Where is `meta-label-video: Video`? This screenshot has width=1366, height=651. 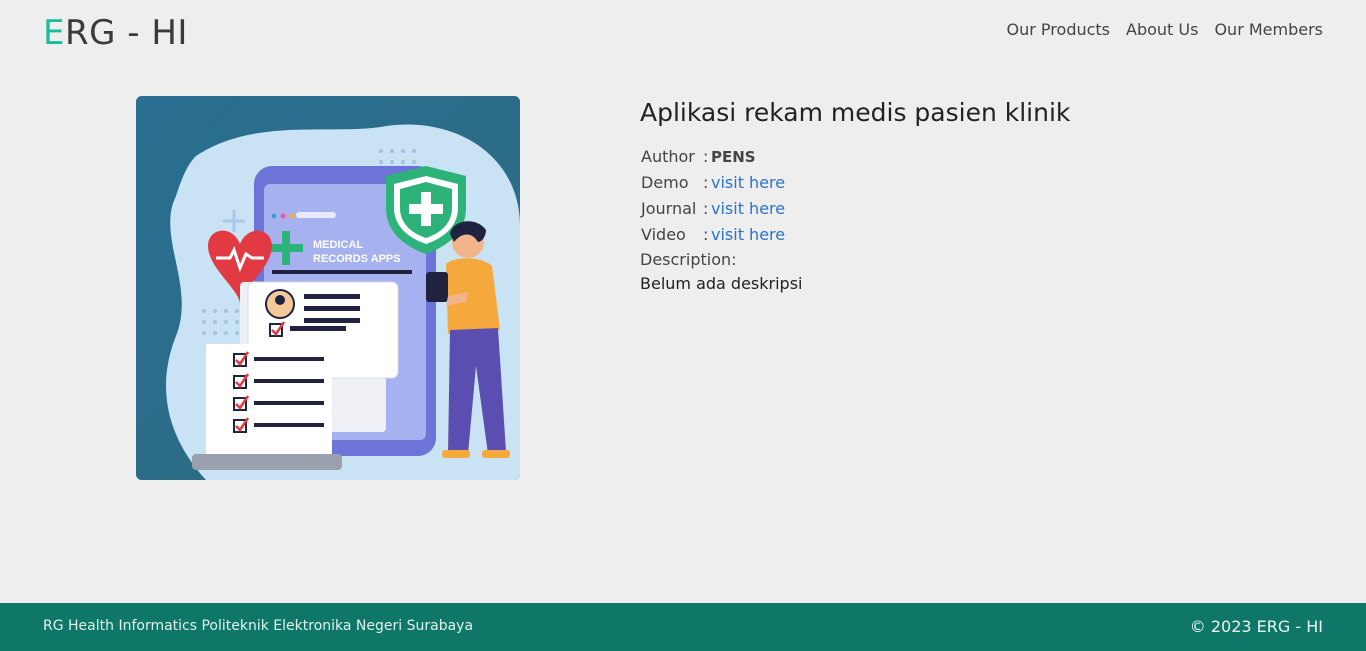
meta-label-video: Video is located at coordinates (663, 234).